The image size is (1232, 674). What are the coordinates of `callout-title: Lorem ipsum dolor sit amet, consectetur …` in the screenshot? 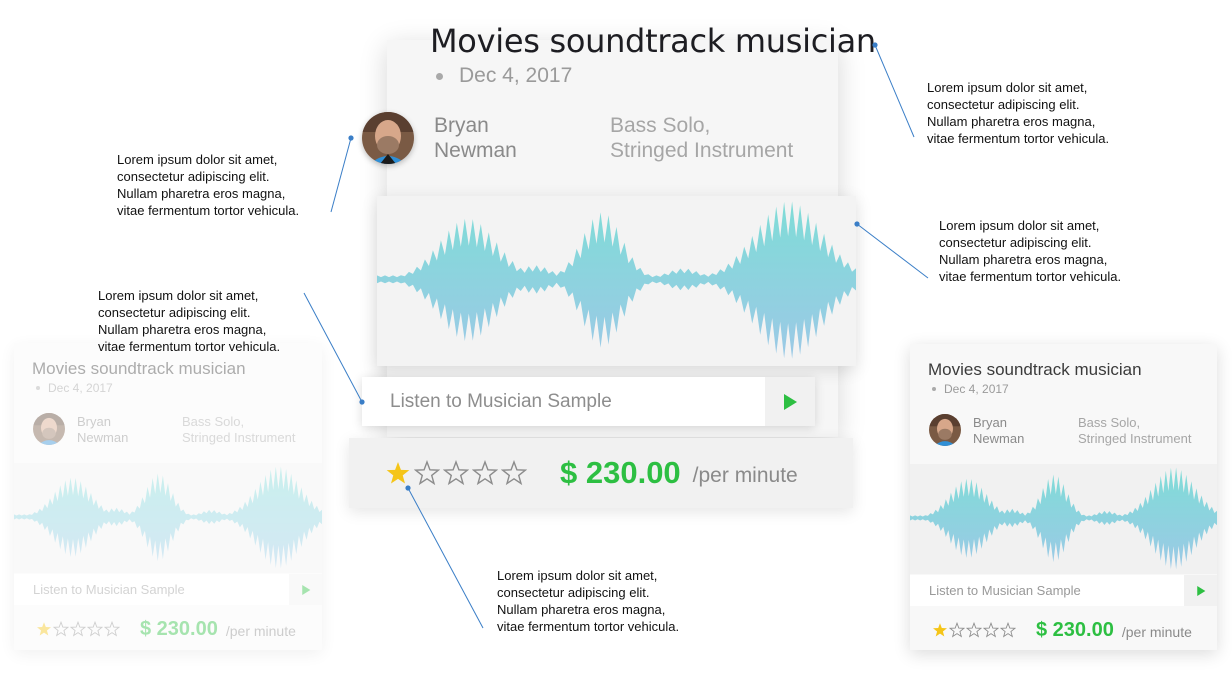 It's located at (1018, 113).